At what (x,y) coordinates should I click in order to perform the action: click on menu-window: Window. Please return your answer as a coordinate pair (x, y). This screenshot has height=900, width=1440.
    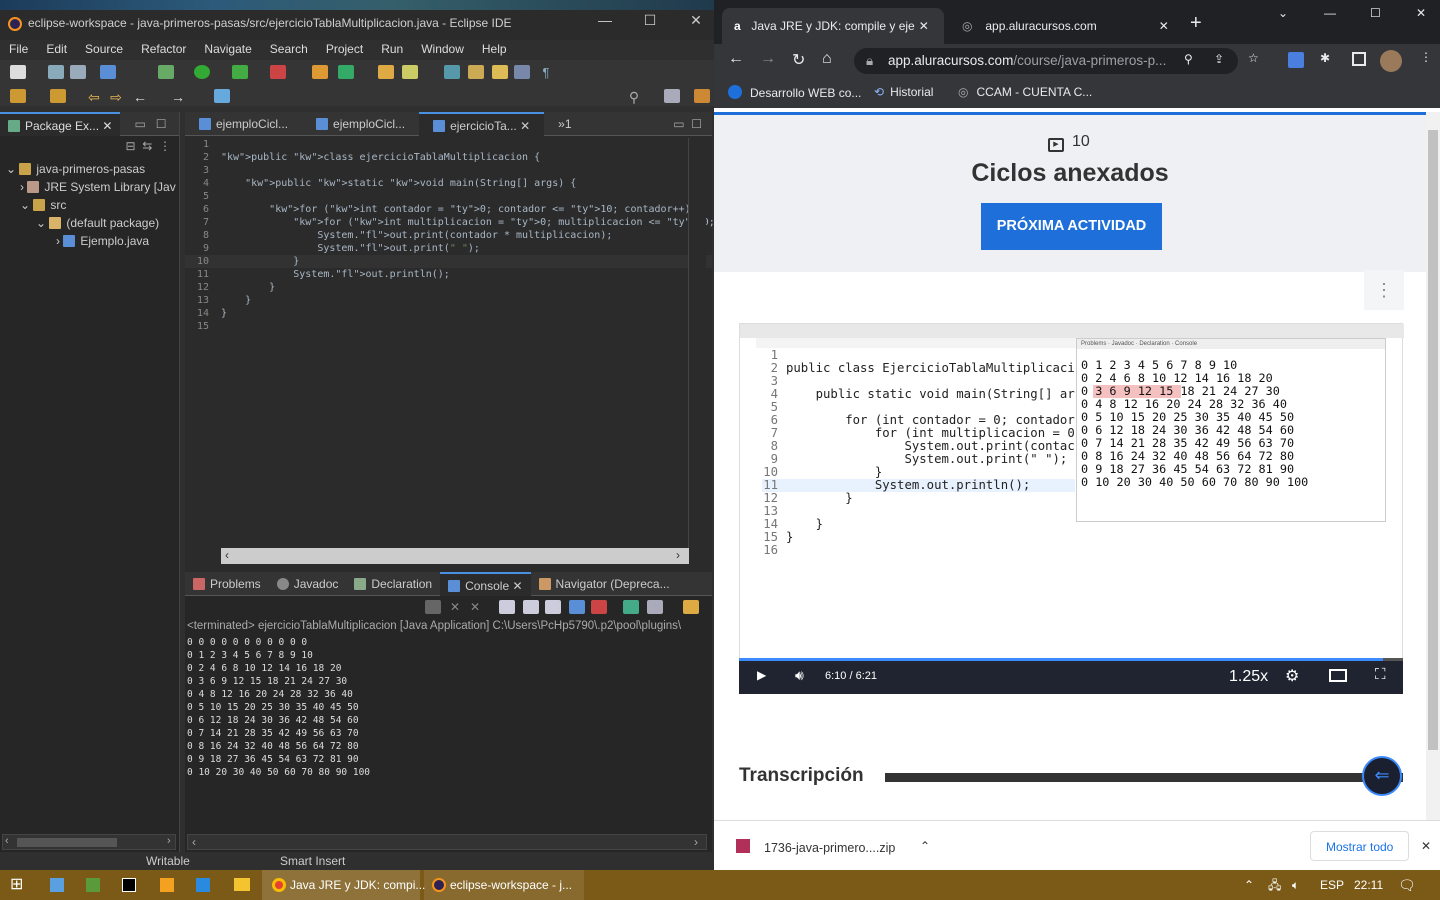
    Looking at the image, I should click on (442, 49).